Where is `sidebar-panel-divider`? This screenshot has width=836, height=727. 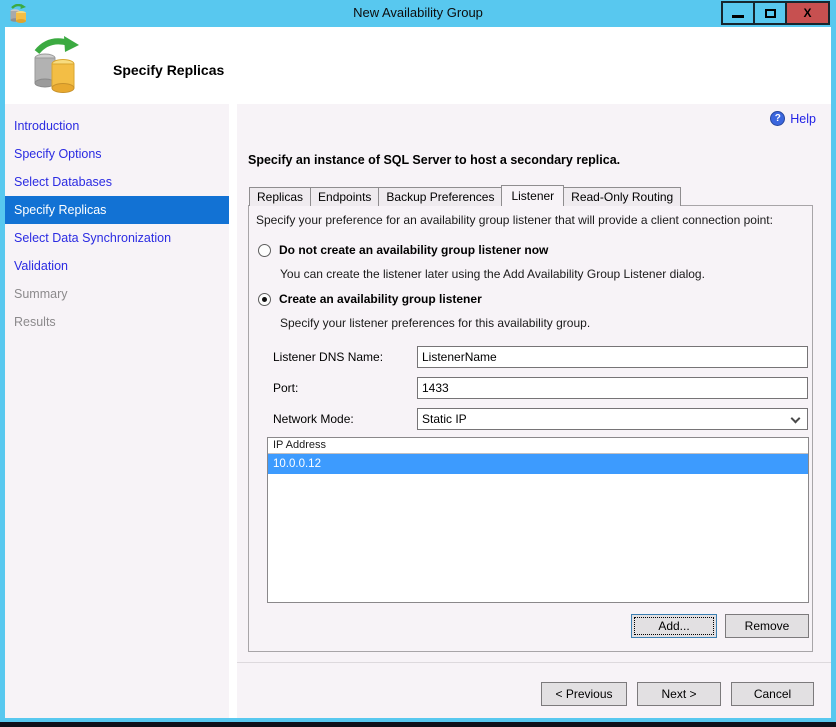
sidebar-panel-divider is located at coordinates (233, 411).